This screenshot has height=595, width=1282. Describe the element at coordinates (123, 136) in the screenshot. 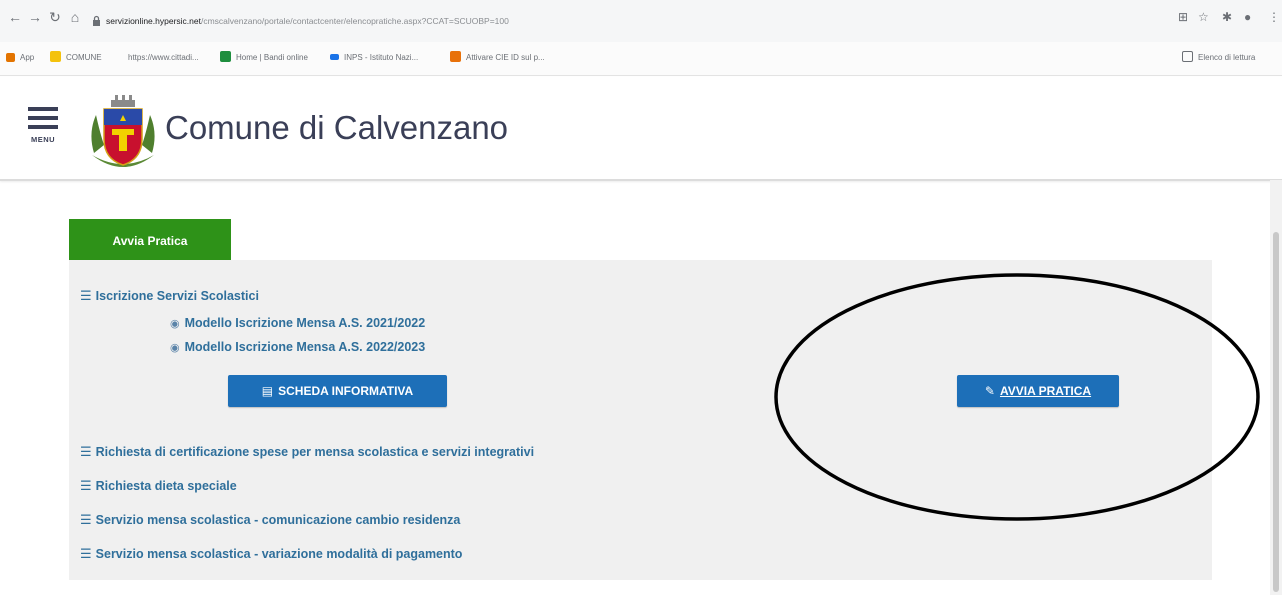

I see `municipal-crest-logo` at that location.